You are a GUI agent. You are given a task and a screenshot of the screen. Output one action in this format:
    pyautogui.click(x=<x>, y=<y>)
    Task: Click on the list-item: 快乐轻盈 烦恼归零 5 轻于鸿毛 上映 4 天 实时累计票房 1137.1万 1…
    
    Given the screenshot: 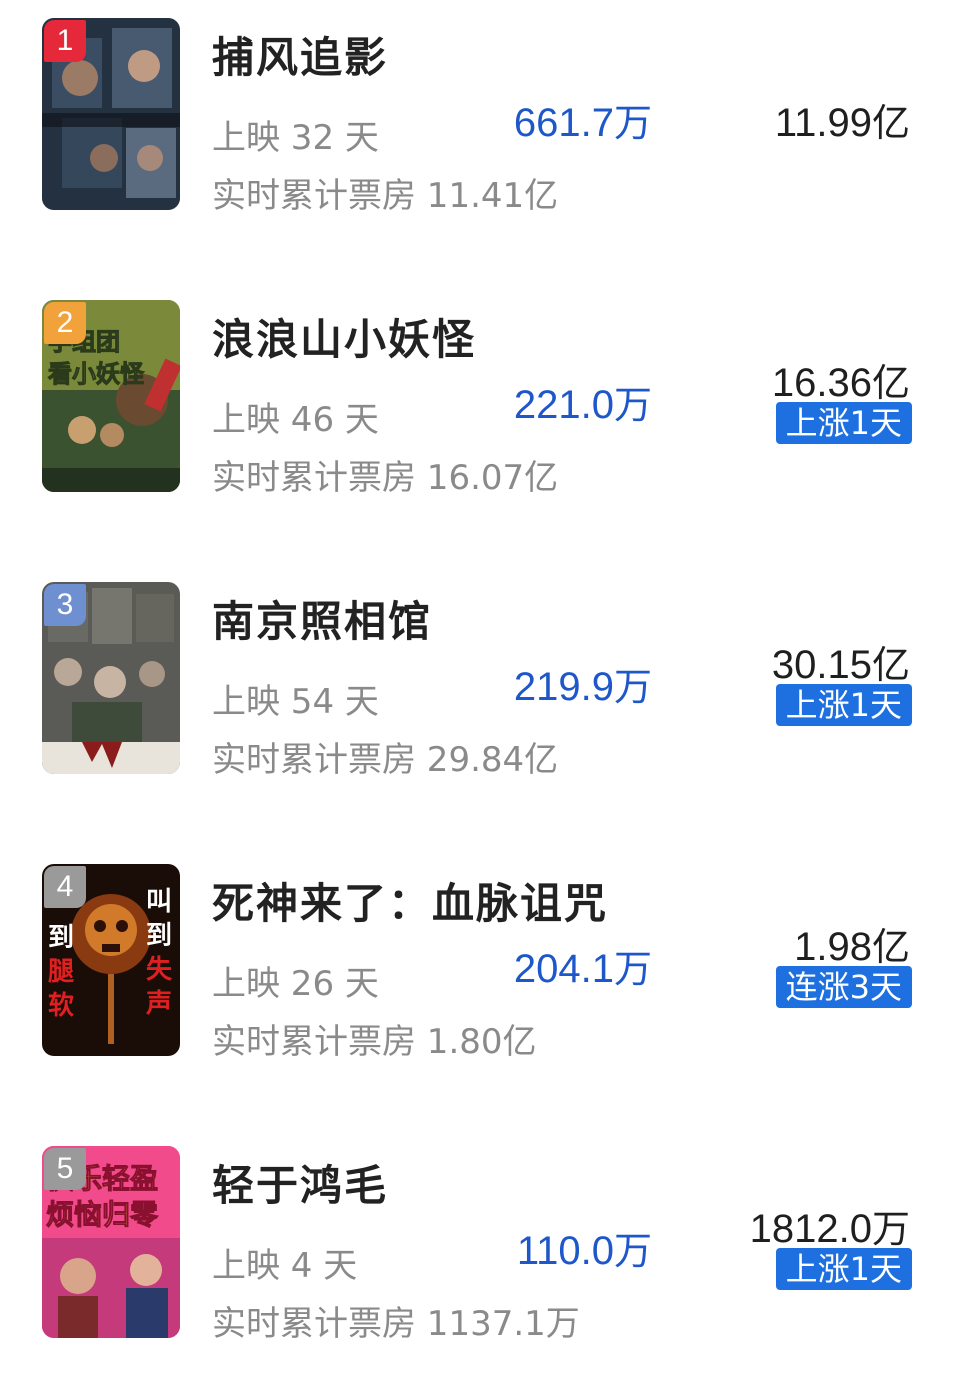 What is the action you would take?
    pyautogui.click(x=478, y=1246)
    